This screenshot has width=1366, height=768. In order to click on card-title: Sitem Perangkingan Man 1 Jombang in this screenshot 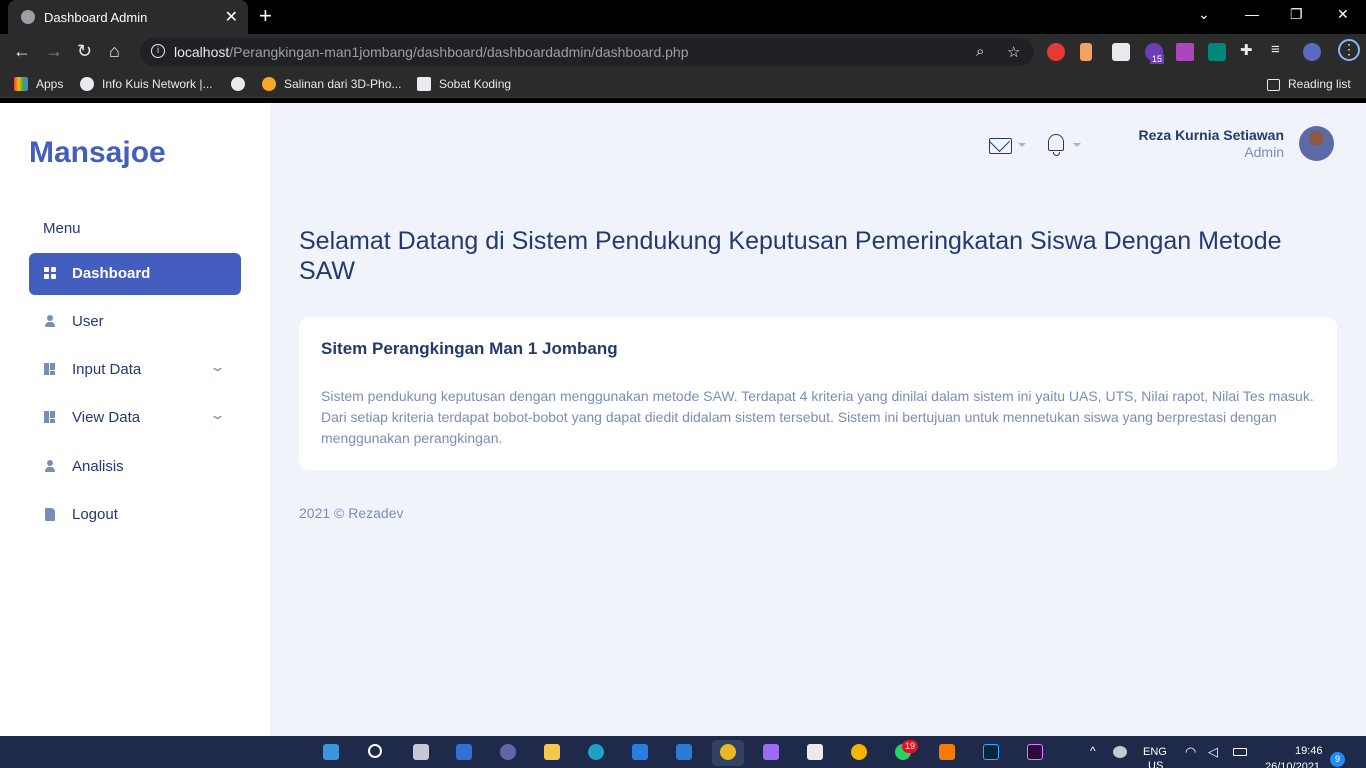, I will do `click(469, 348)`.